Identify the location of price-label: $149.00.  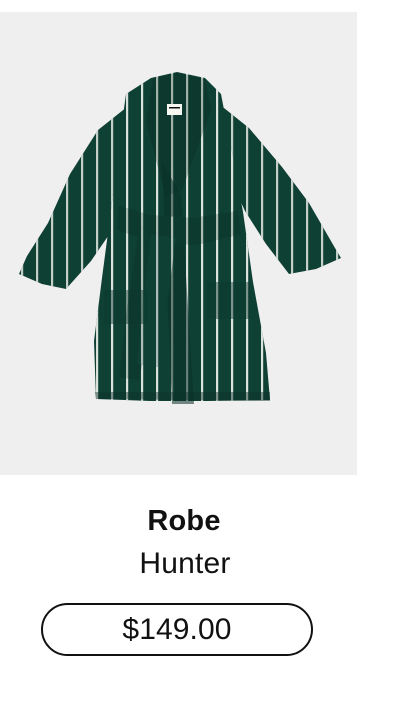
(177, 629).